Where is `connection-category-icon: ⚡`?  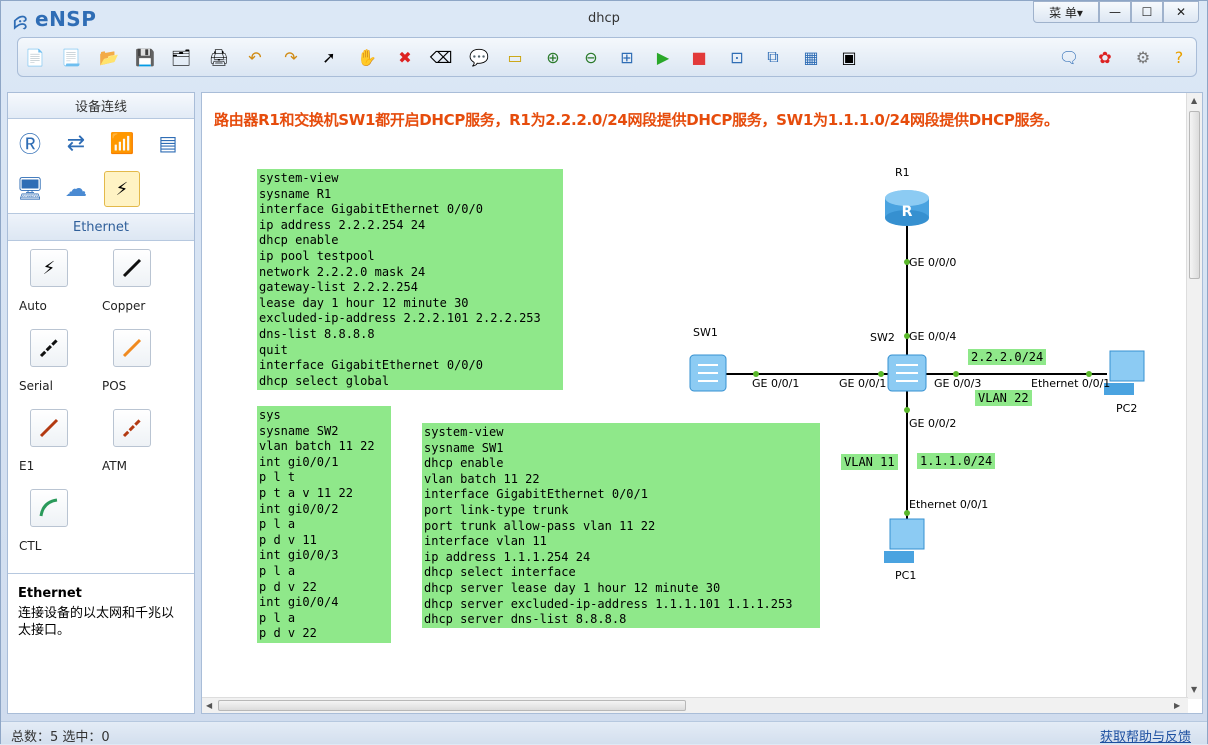 connection-category-icon: ⚡ is located at coordinates (122, 189).